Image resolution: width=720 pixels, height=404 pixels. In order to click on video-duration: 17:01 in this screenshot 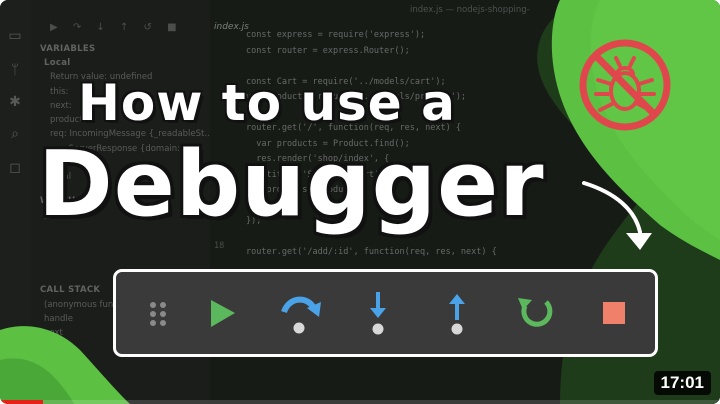, I will do `click(682, 383)`.